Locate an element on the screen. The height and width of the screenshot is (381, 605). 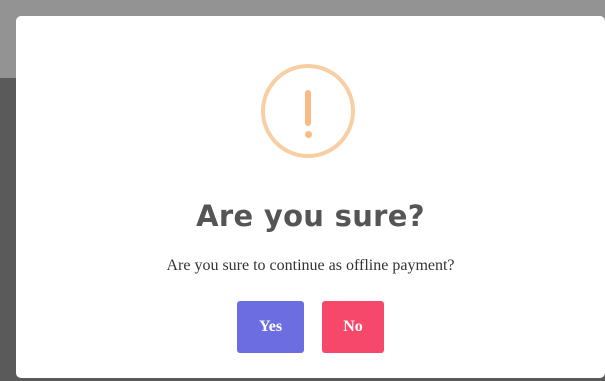
exclamation-bar is located at coordinates (308, 108).